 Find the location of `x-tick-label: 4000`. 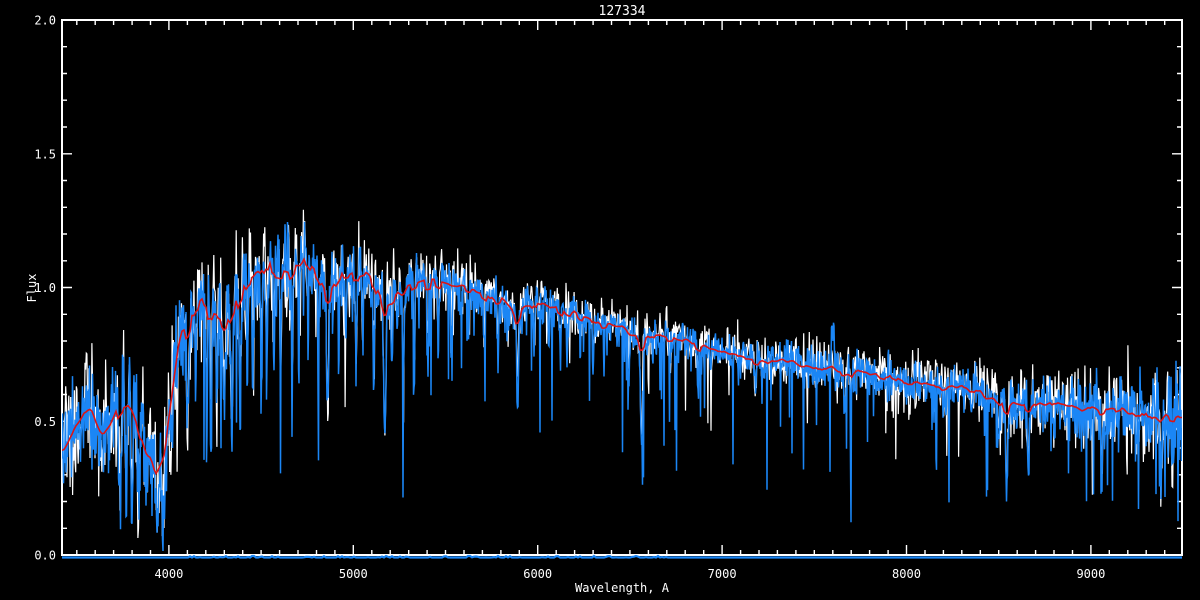

x-tick-label: 4000 is located at coordinates (168, 574).